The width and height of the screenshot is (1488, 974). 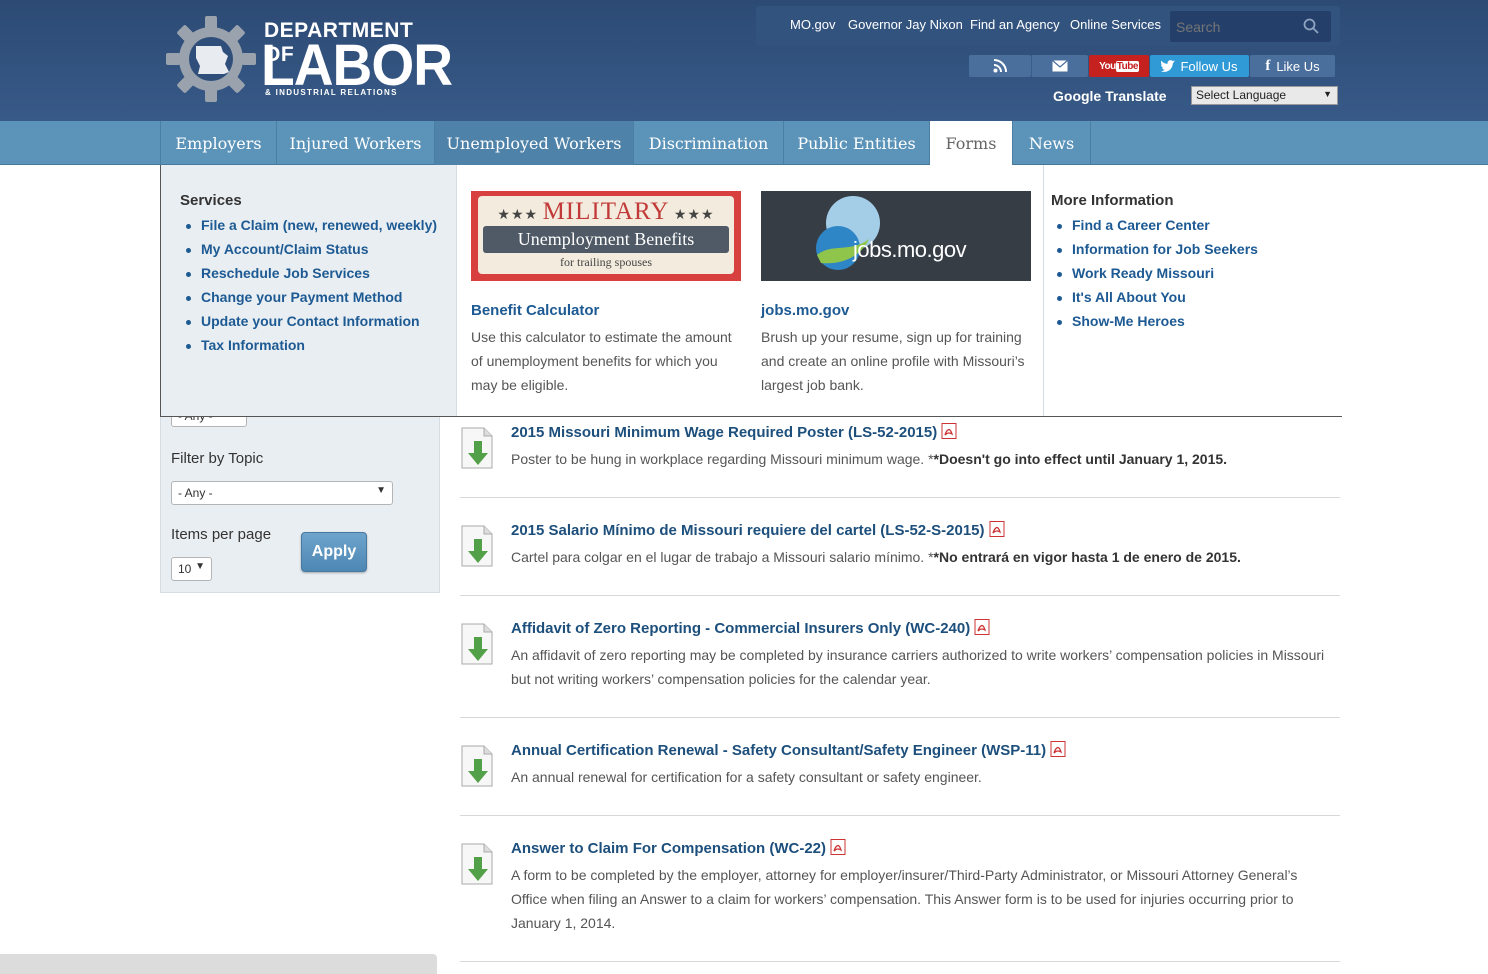 What do you see at coordinates (1155, 229) in the screenshot?
I see `more-link-career-center: Find a Career Center` at bounding box center [1155, 229].